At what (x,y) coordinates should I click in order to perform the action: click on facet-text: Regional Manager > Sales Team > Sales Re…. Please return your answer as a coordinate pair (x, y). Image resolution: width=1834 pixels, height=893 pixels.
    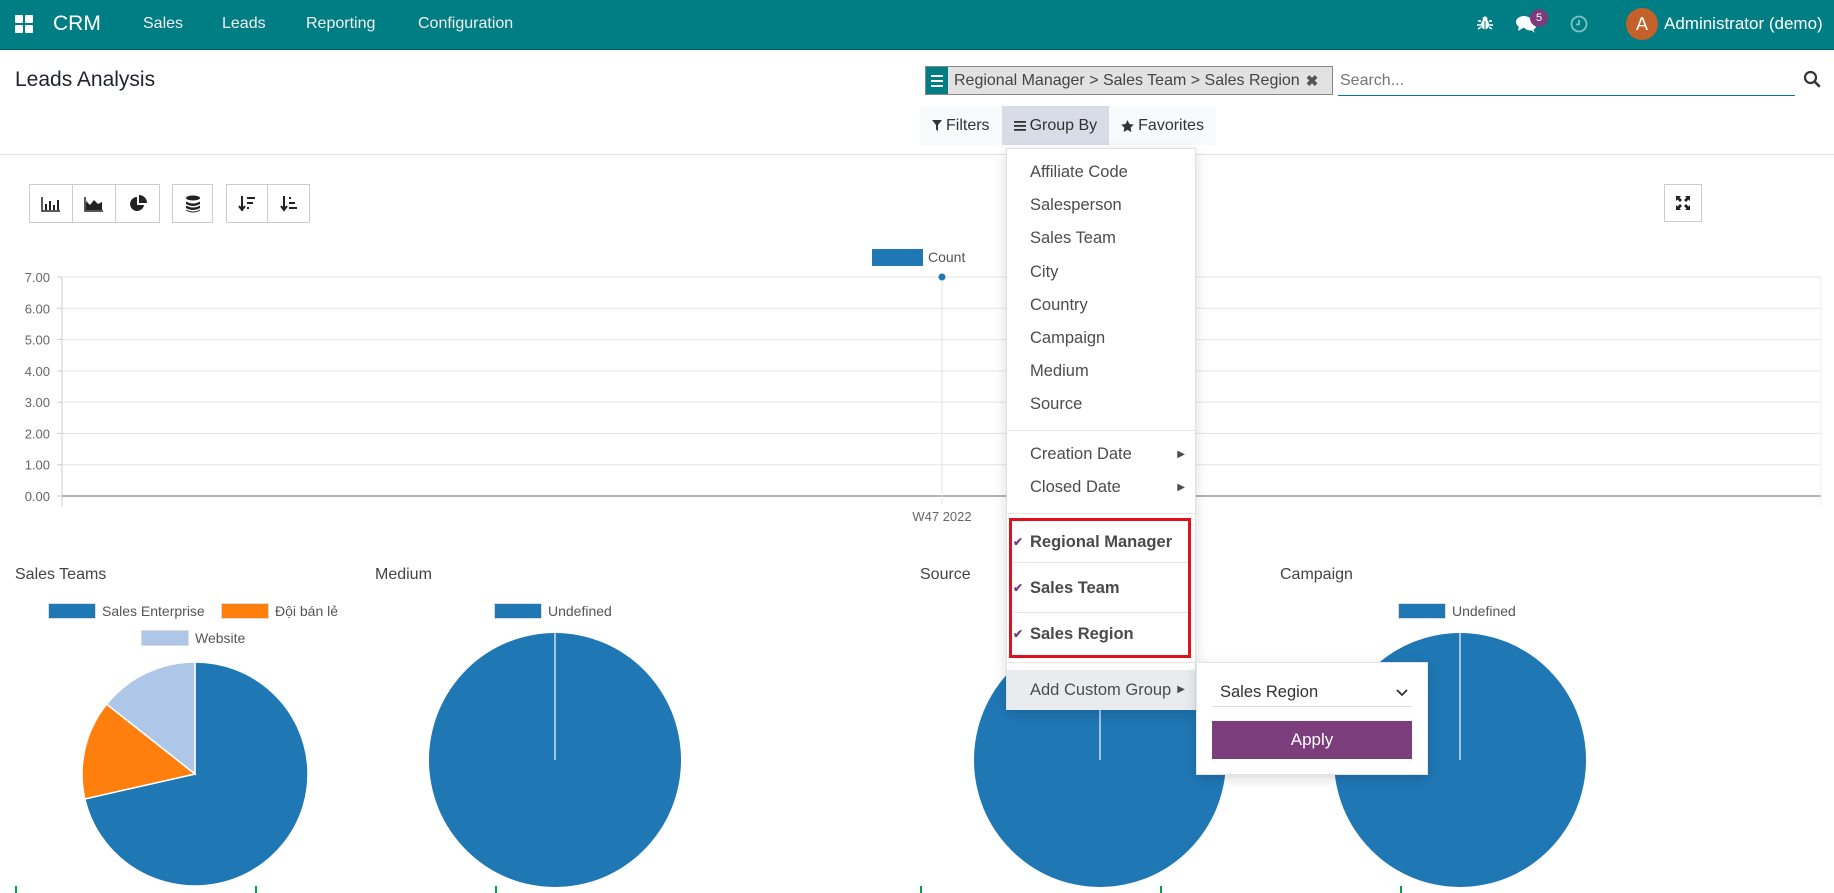
    Looking at the image, I should click on (1127, 80).